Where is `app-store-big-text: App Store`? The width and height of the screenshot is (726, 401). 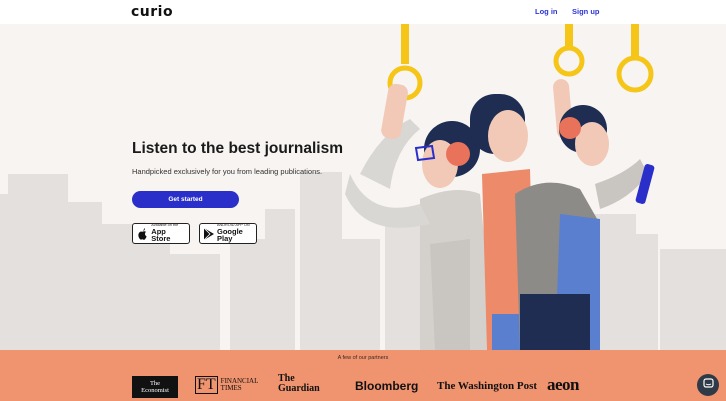
app-store-big-text: App Store is located at coordinates (161, 235).